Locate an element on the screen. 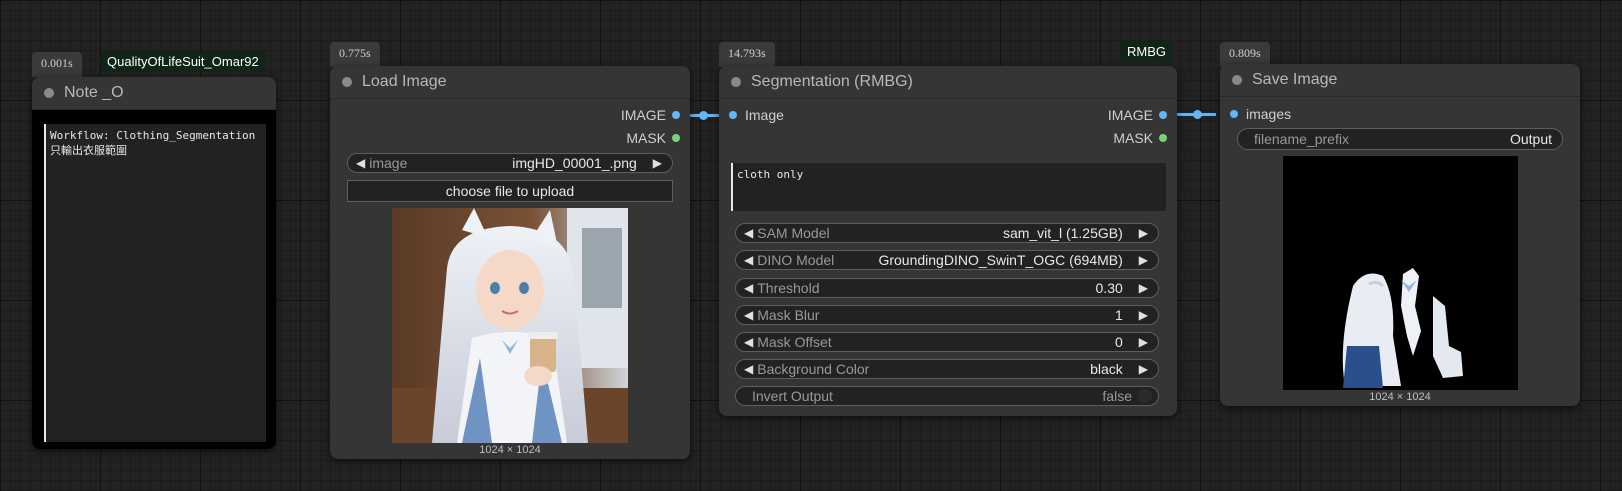 The image size is (1622, 491). toggle-knob-icon is located at coordinates (1145, 396).